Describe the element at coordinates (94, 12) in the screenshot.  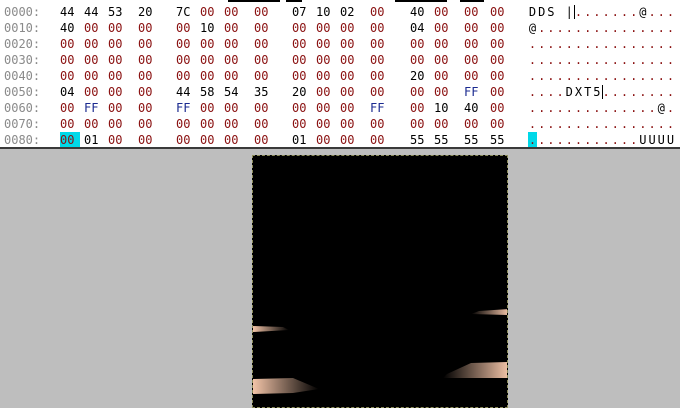
I see `hex-byte: 44` at that location.